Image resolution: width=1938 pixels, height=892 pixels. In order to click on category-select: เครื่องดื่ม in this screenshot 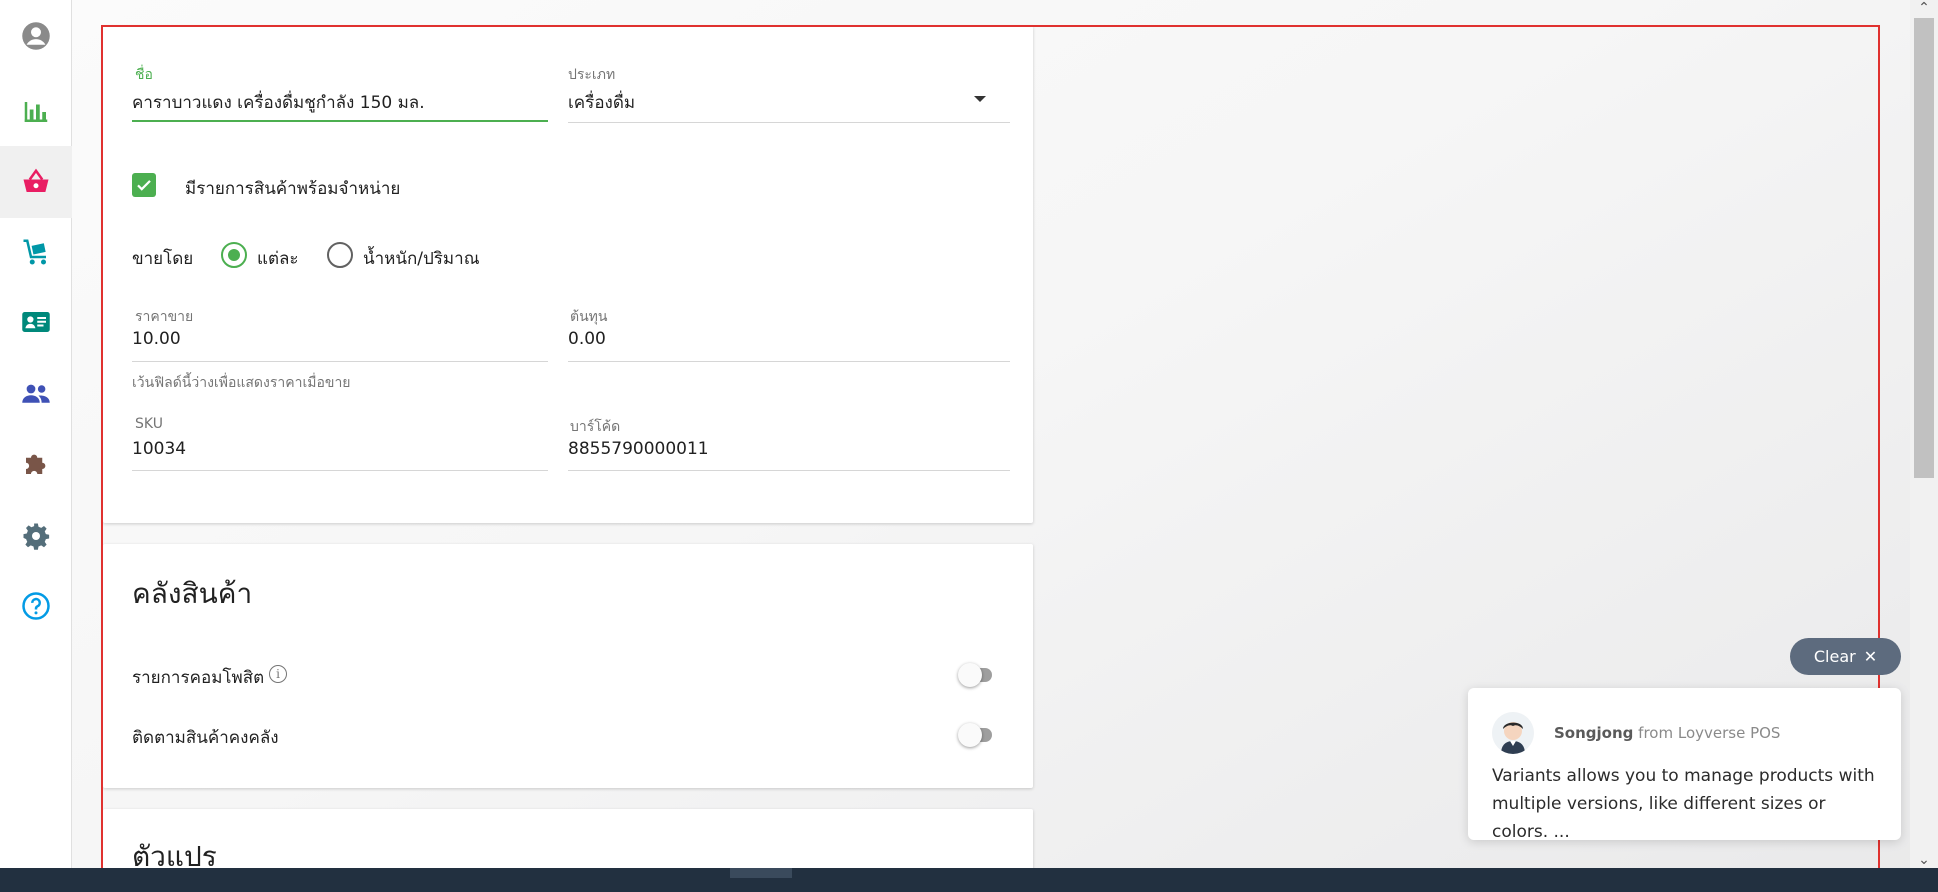, I will do `click(601, 102)`.